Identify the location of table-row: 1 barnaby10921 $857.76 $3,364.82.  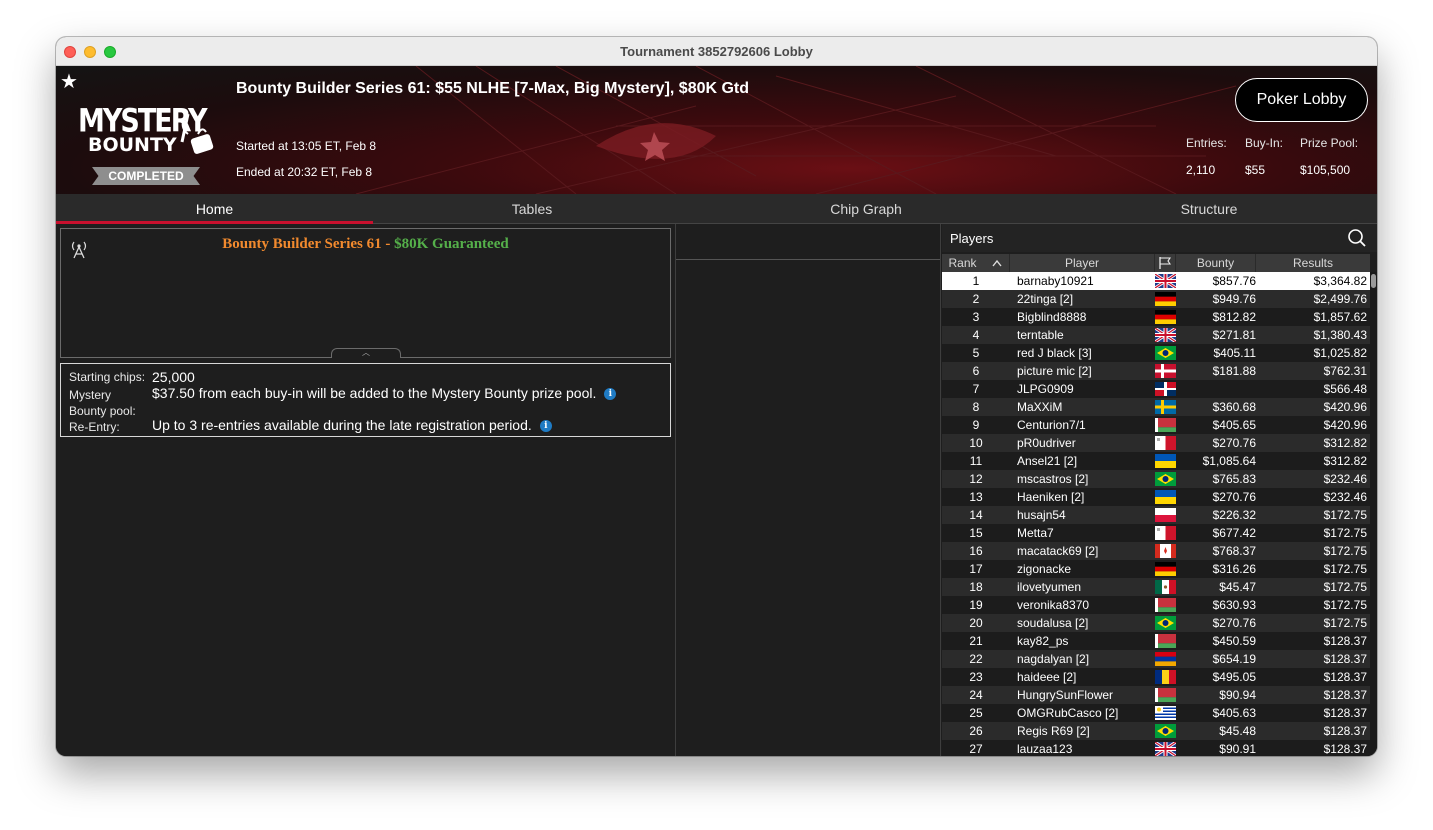
(1156, 281).